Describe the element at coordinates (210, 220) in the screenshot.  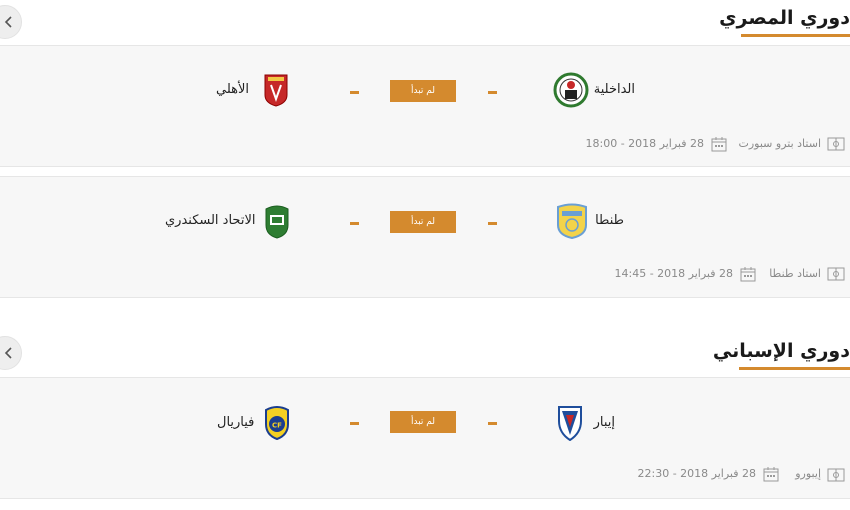
I see `away-team-name: الاتحاد السكندري` at that location.